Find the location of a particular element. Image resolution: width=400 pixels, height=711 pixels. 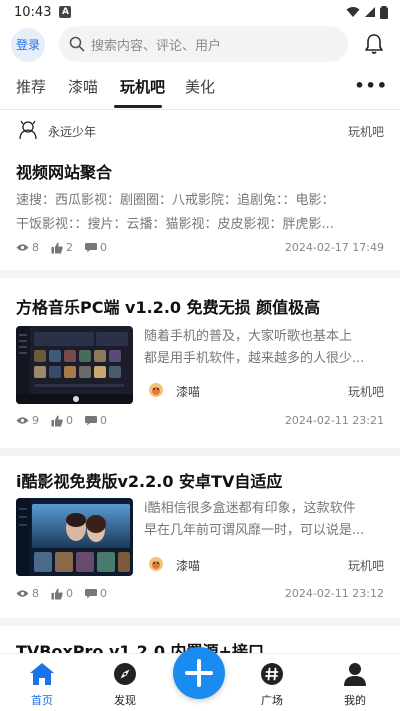

post-author-row: 永远少年 is located at coordinates (56, 131).